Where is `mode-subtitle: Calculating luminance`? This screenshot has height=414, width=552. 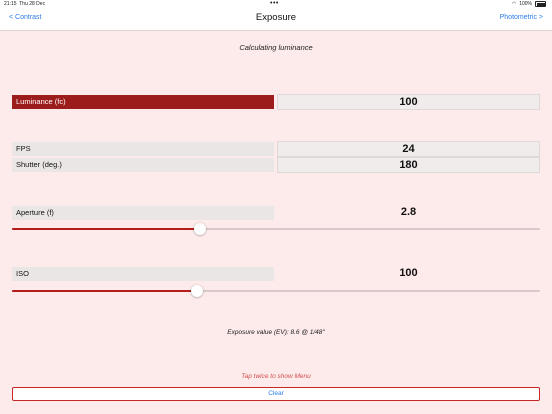 mode-subtitle: Calculating luminance is located at coordinates (276, 47).